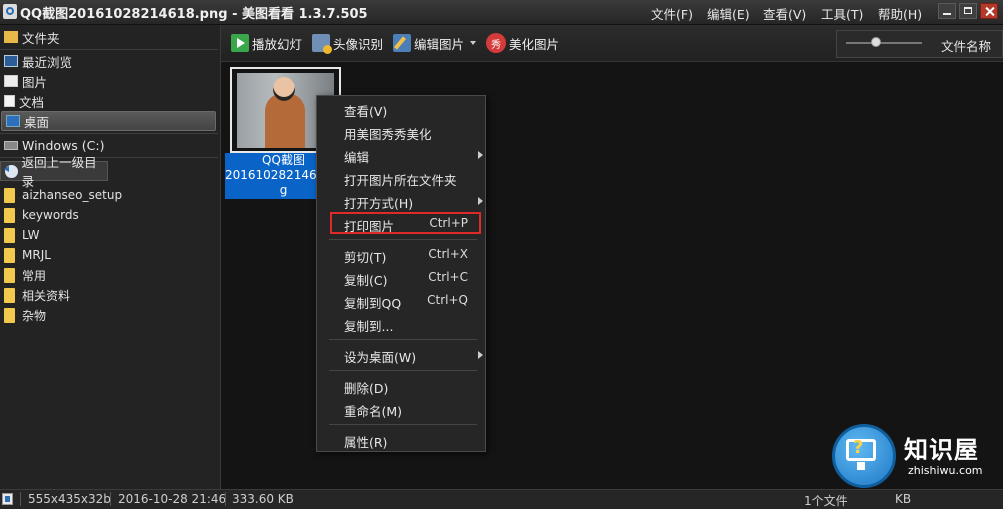 This screenshot has height=509, width=1003. What do you see at coordinates (448, 254) in the screenshot?
I see `menu-item-shortcut: Ctrl+X` at bounding box center [448, 254].